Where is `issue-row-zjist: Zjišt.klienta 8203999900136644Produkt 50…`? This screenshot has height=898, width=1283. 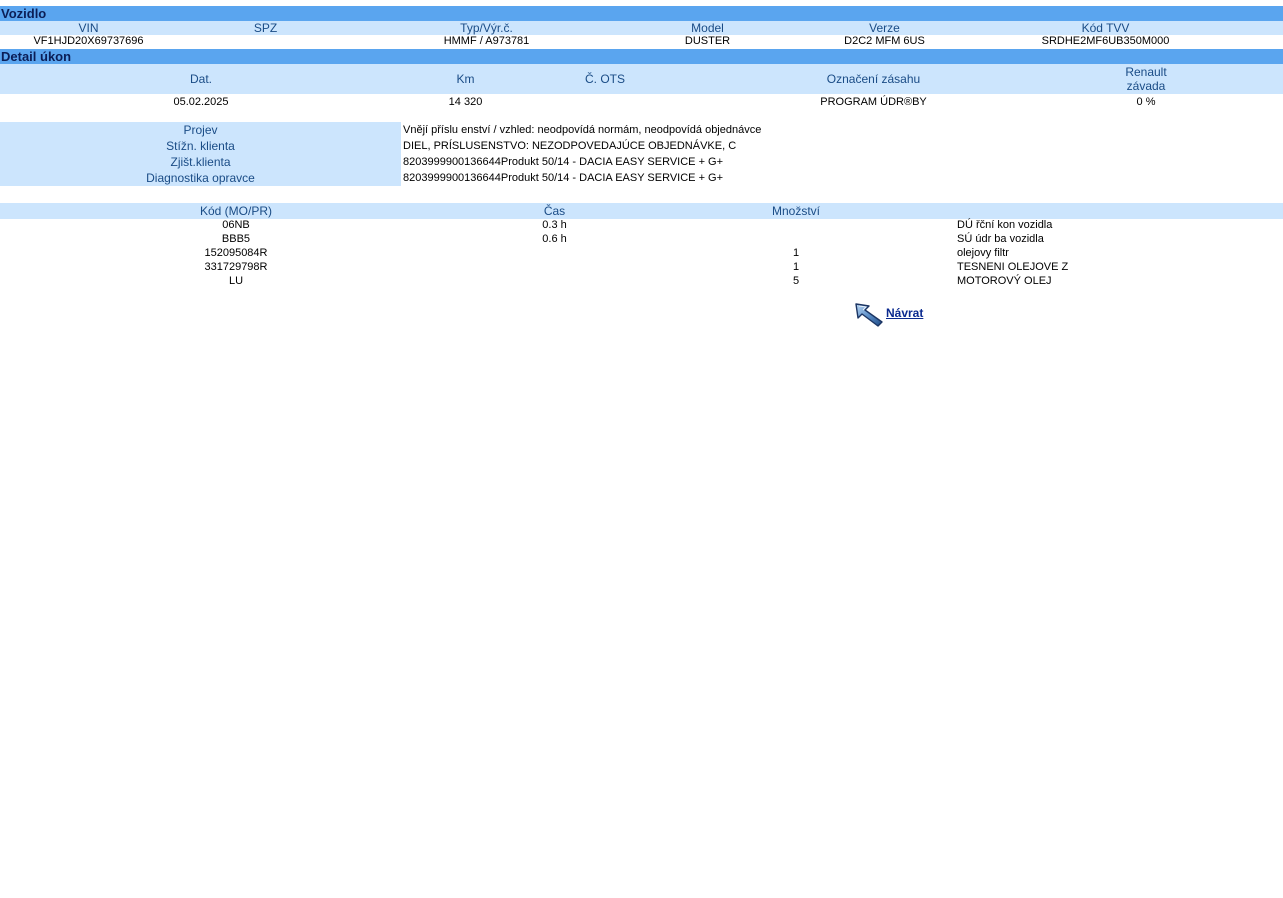
issue-row-zjist: Zjišt.klienta 8203999900136644Produkt 50… is located at coordinates (641, 162).